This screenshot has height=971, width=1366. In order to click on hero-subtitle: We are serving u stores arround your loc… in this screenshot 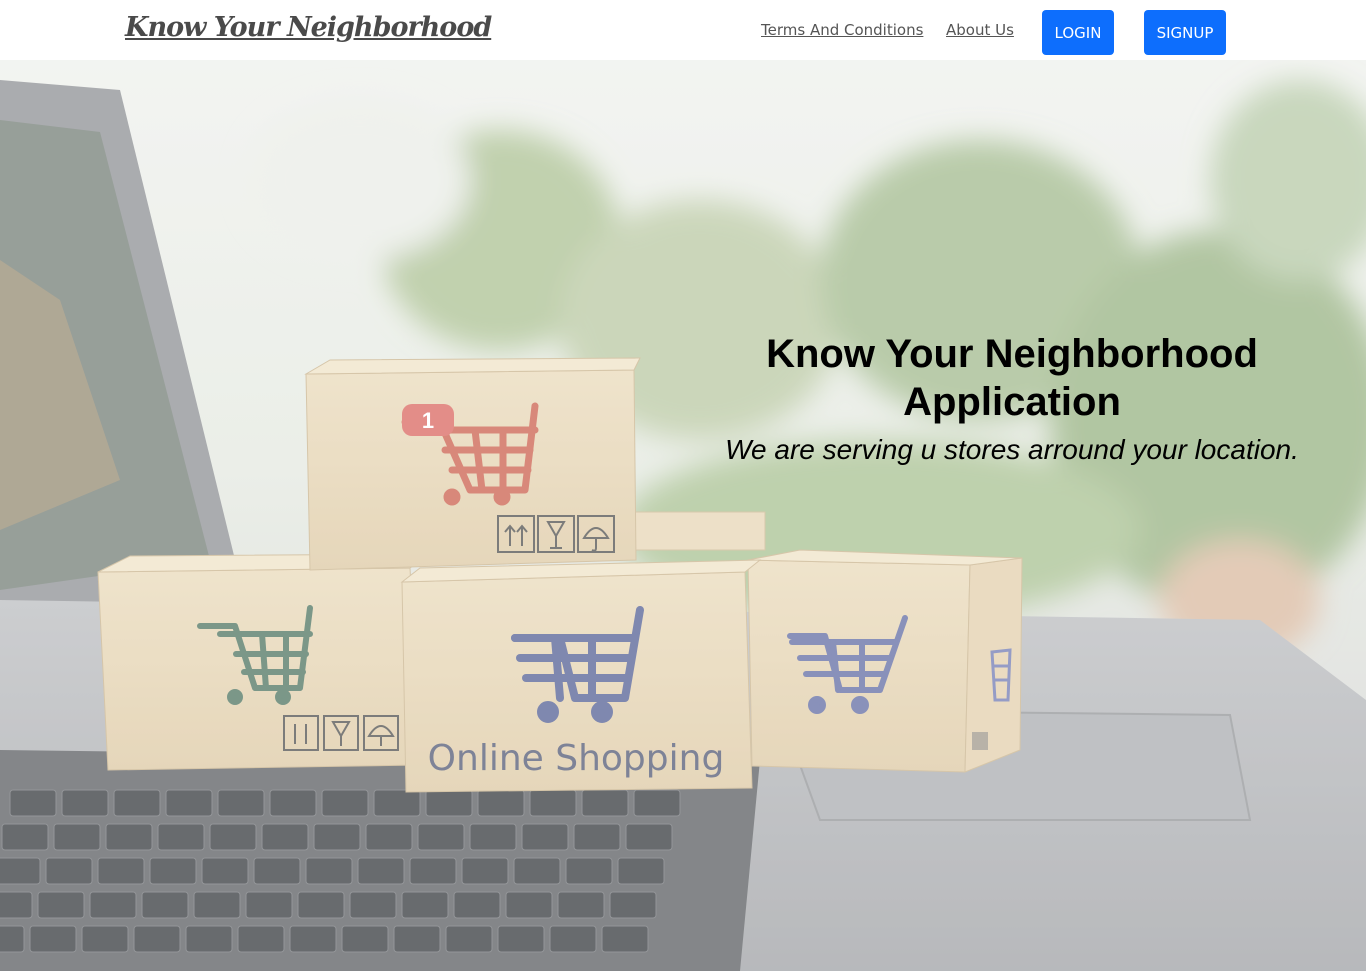, I will do `click(1012, 449)`.